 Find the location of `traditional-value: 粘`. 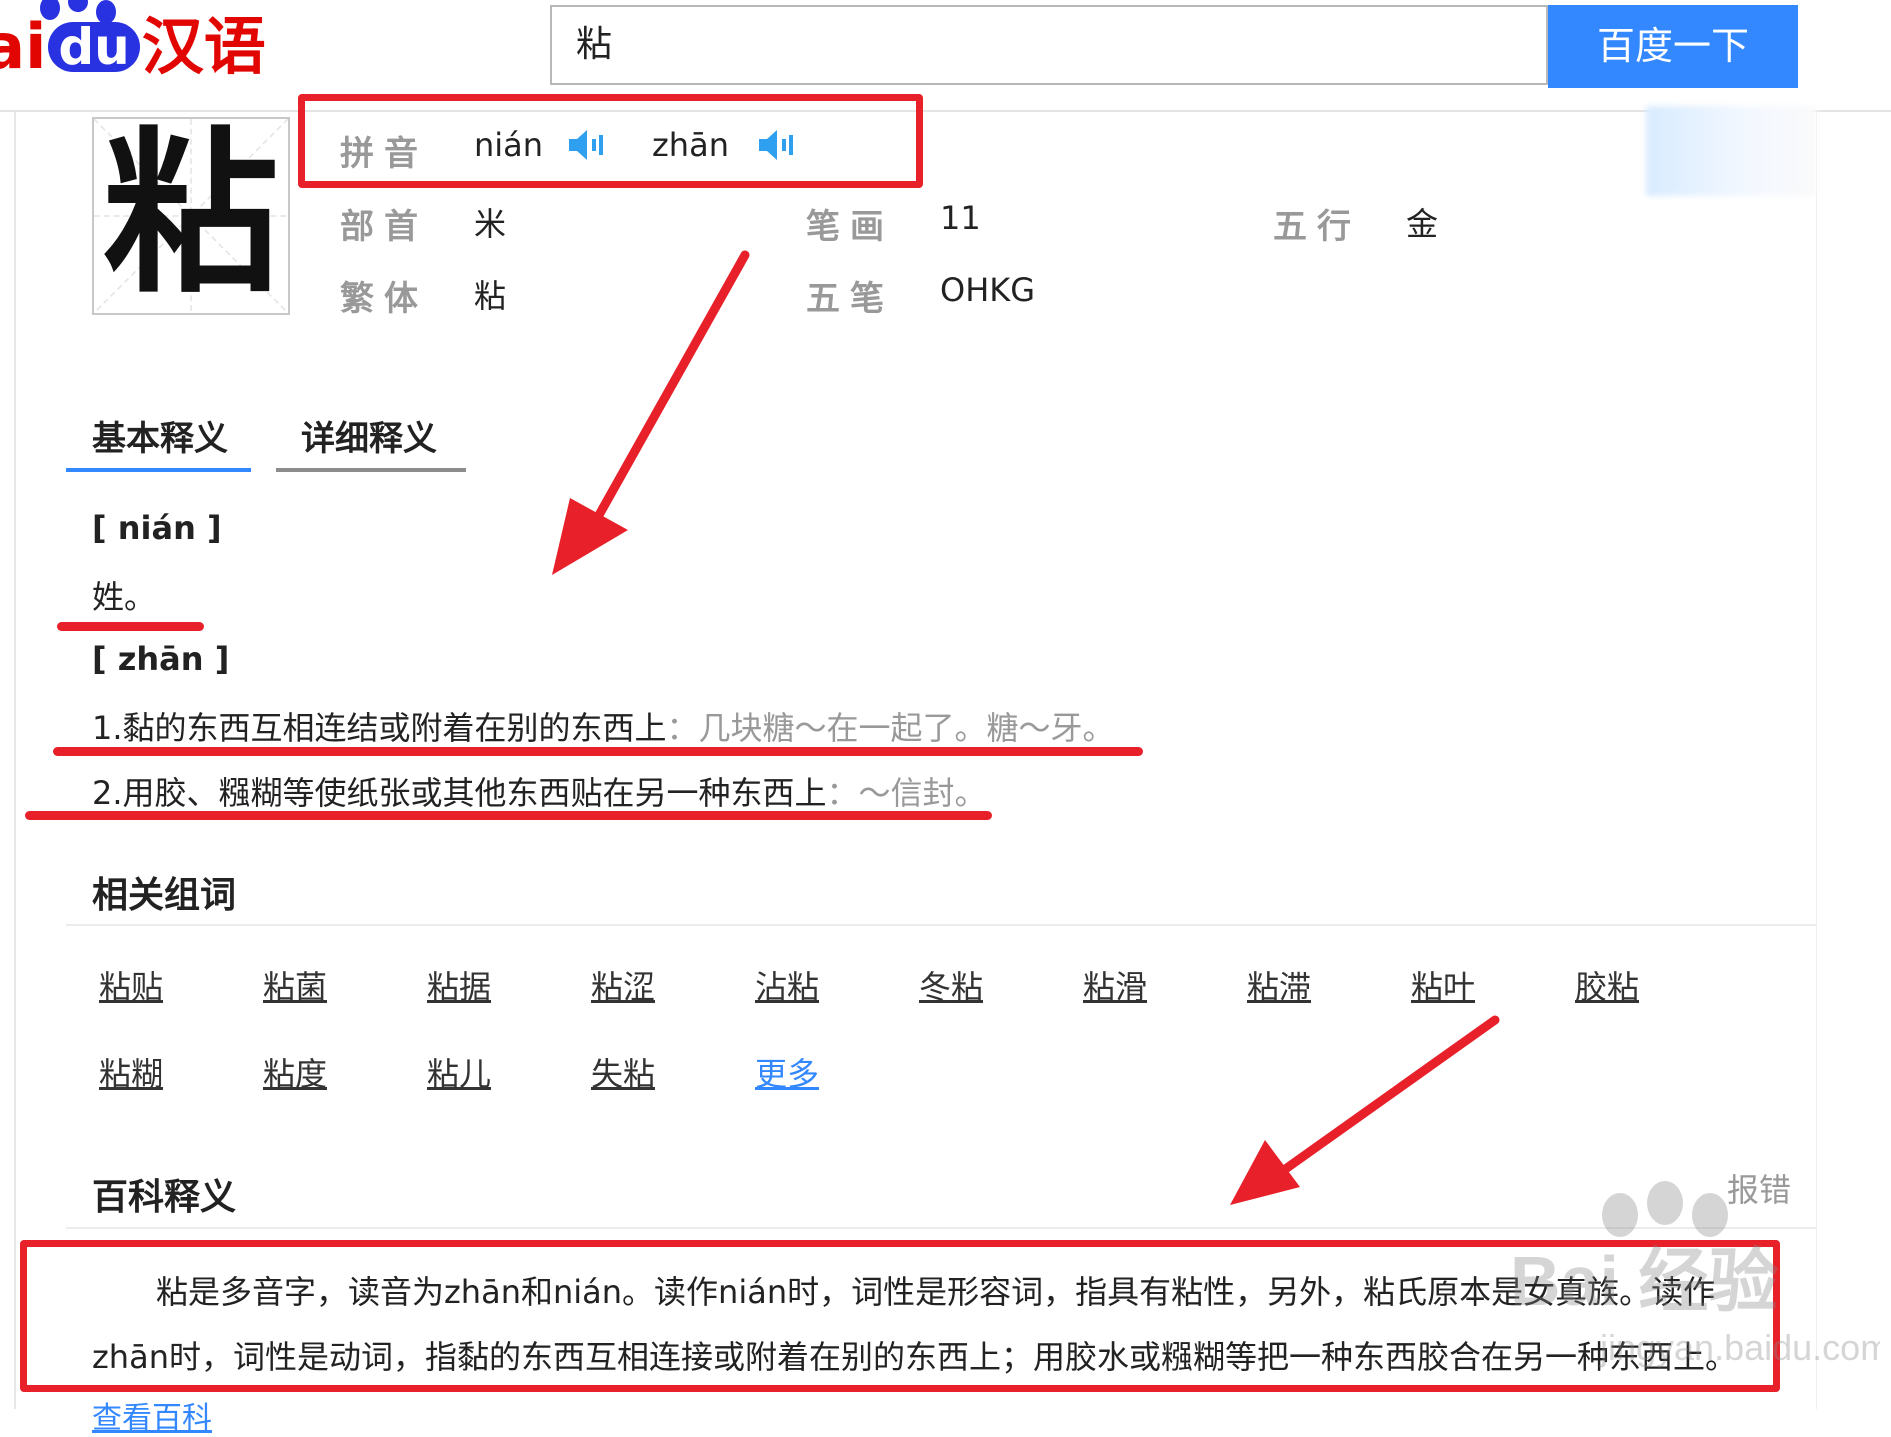

traditional-value: 粘 is located at coordinates (490, 296).